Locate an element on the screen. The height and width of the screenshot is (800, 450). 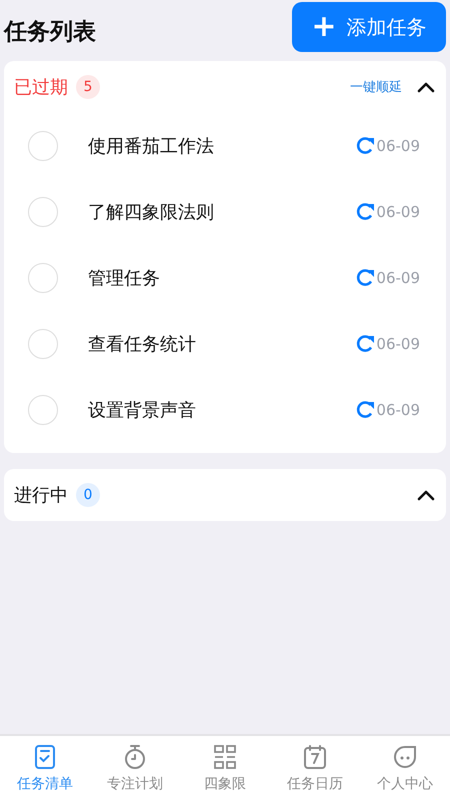
postpone-all-link: 一键顺延 is located at coordinates (376, 87).